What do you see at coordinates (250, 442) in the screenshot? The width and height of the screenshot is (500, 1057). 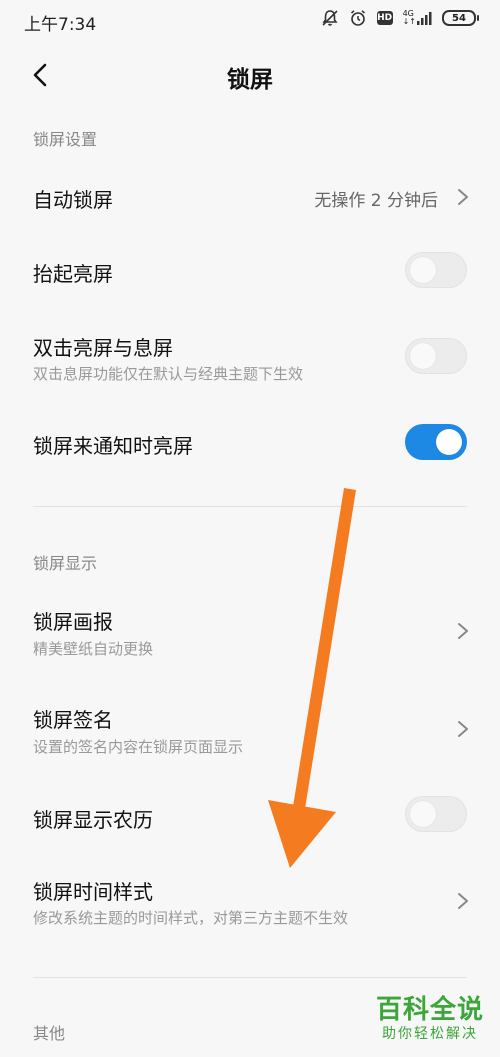 I see `setting-wake-on-notification: 锁屏来通知时亮屏` at bounding box center [250, 442].